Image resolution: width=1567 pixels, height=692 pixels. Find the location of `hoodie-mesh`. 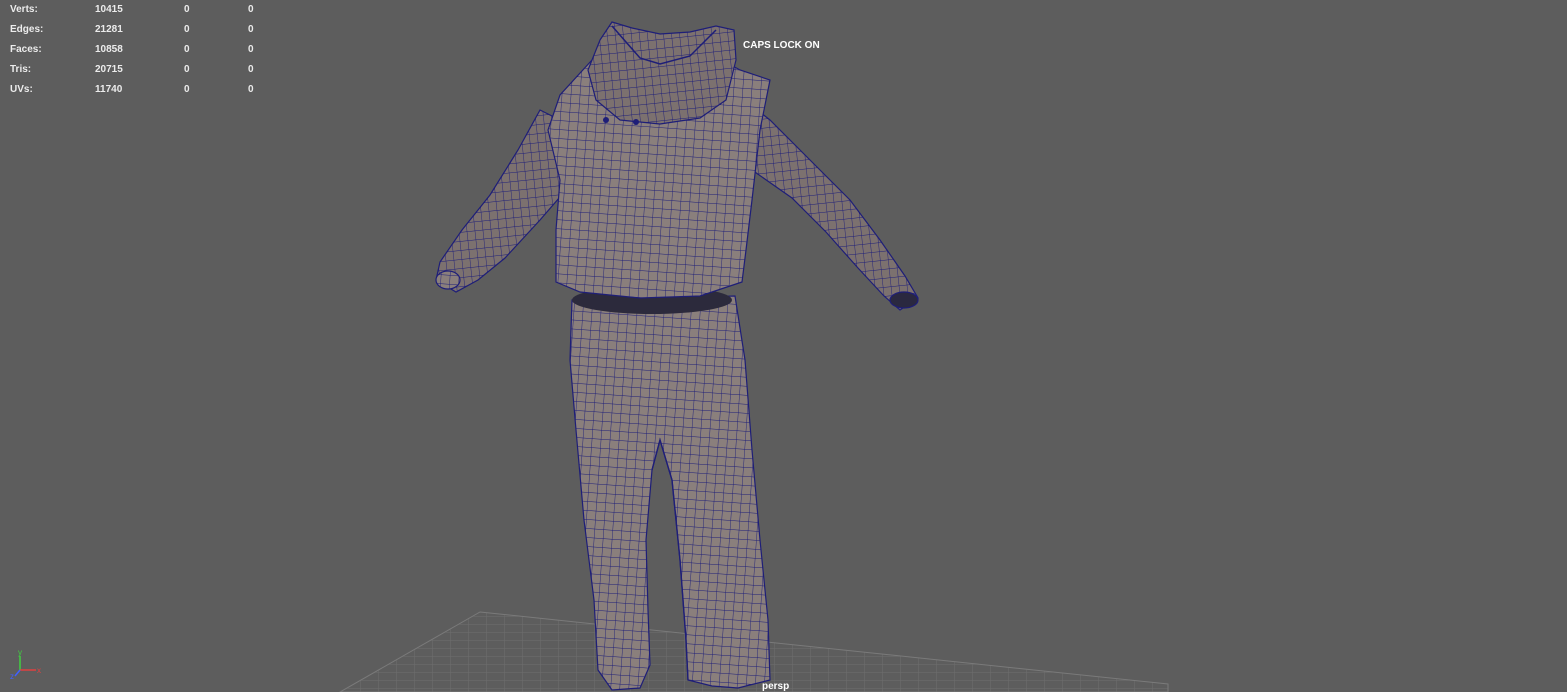

hoodie-mesh is located at coordinates (677, 166).